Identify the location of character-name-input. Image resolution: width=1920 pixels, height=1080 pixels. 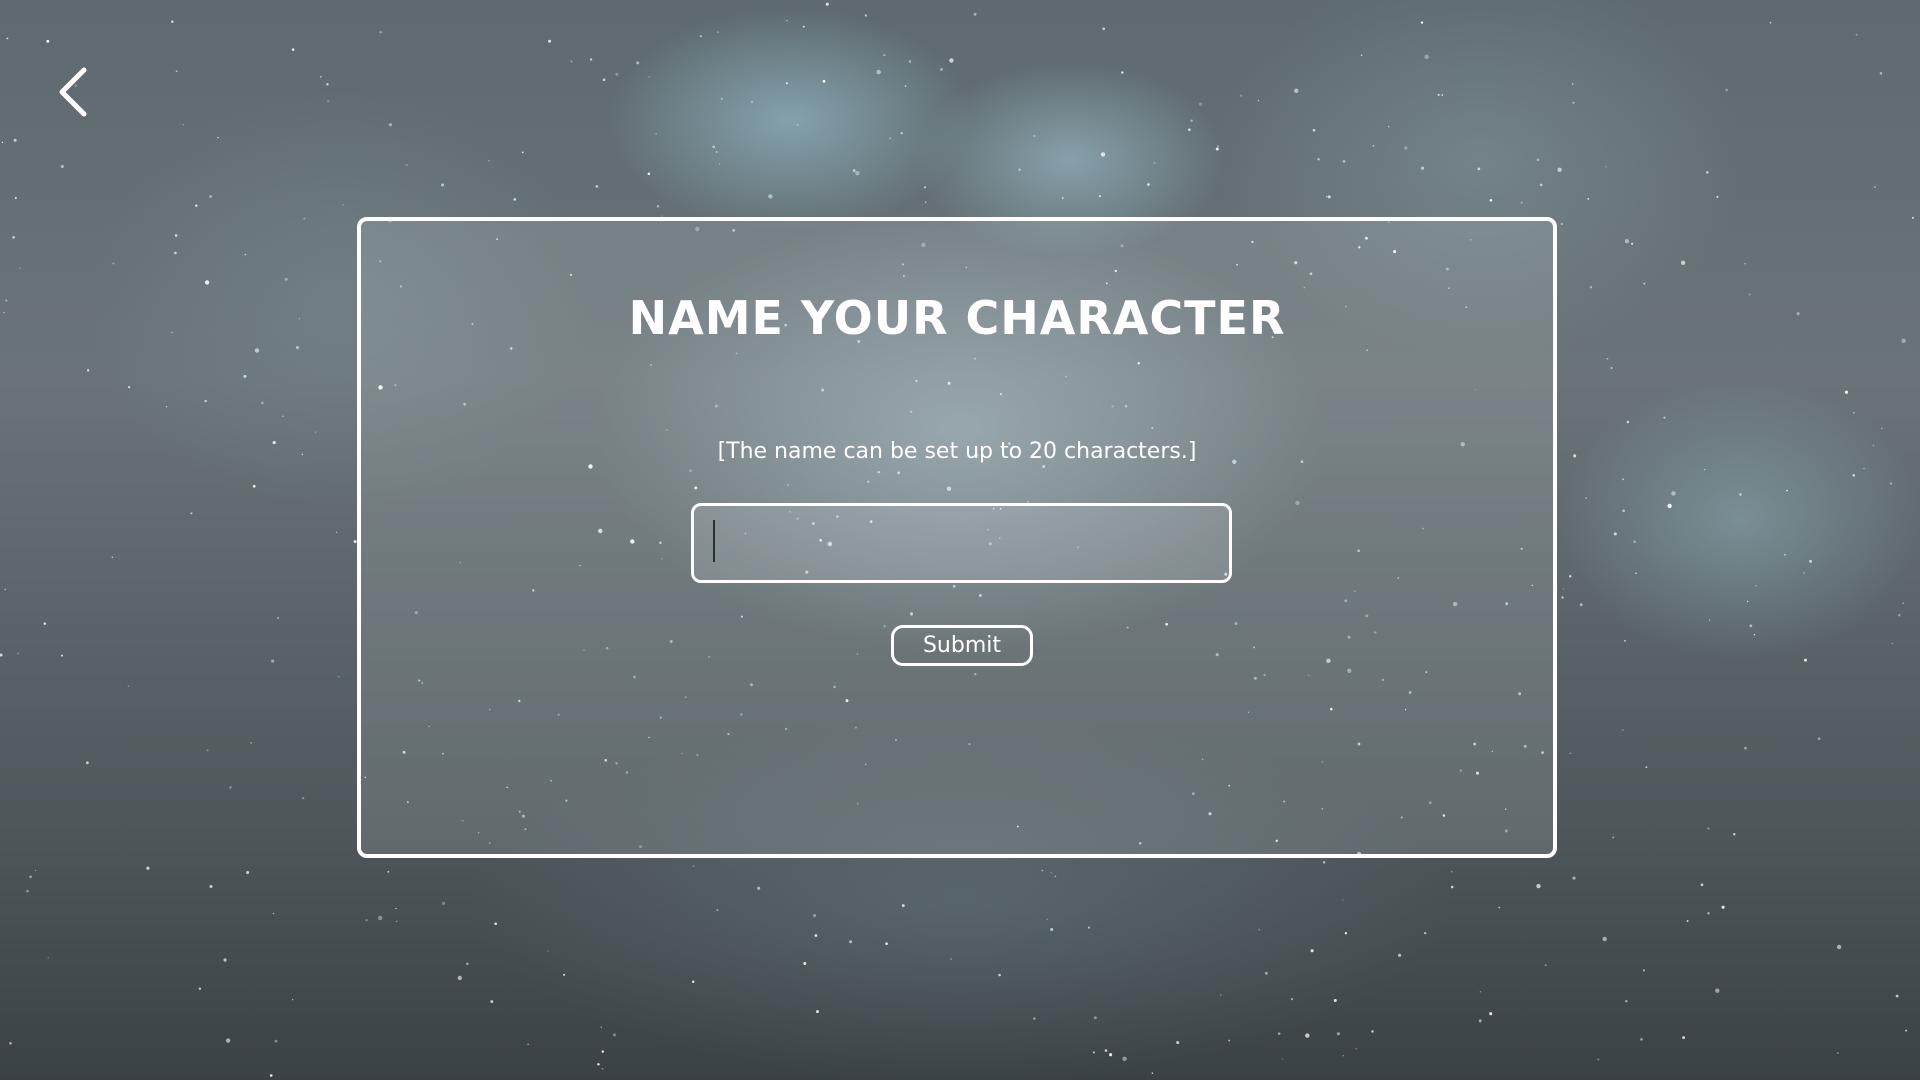
(961, 543).